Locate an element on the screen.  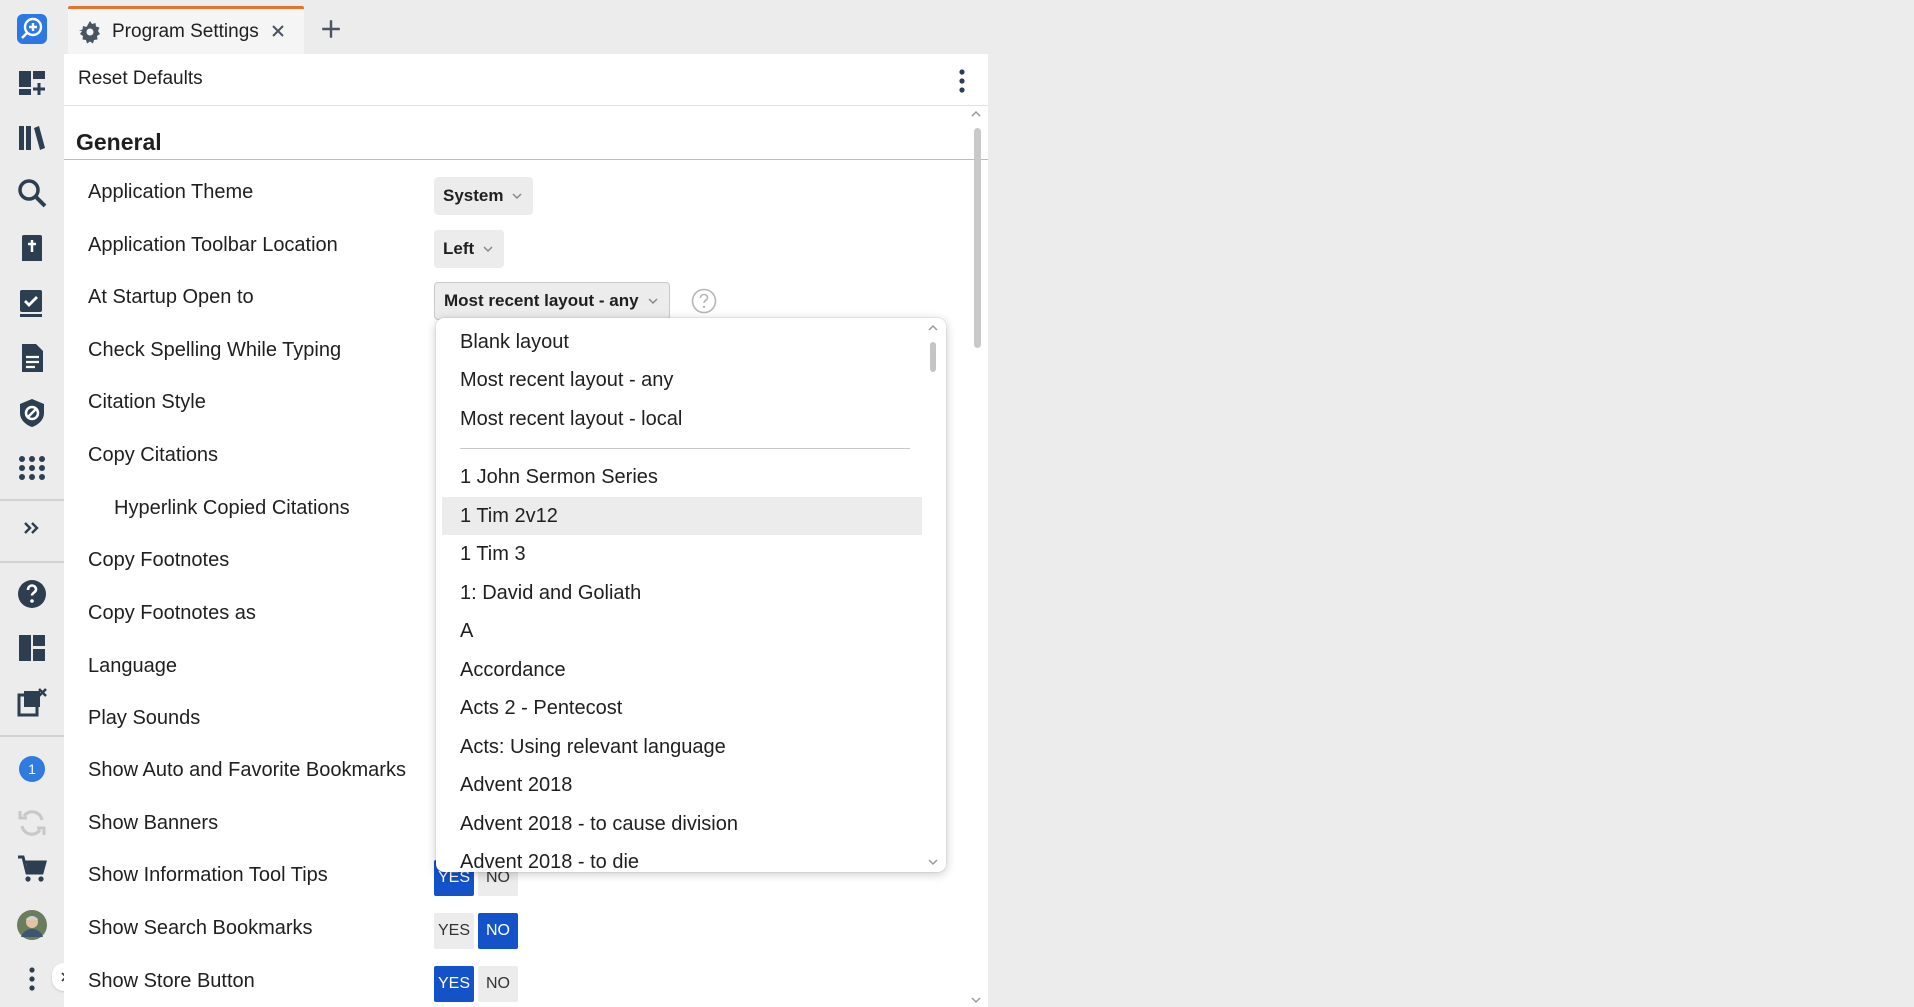
setting-label-copy-footnotes-as: Copy Footnotes as is located at coordinates (172, 613).